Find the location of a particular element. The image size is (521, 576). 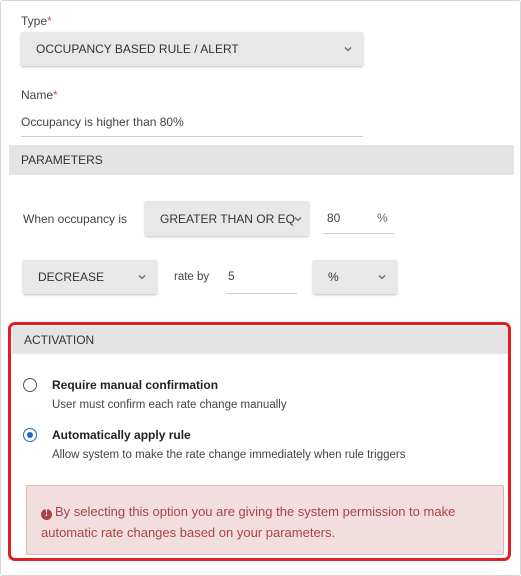

comparison-select-value: GREATER THAN OR EQ is located at coordinates (227, 218).